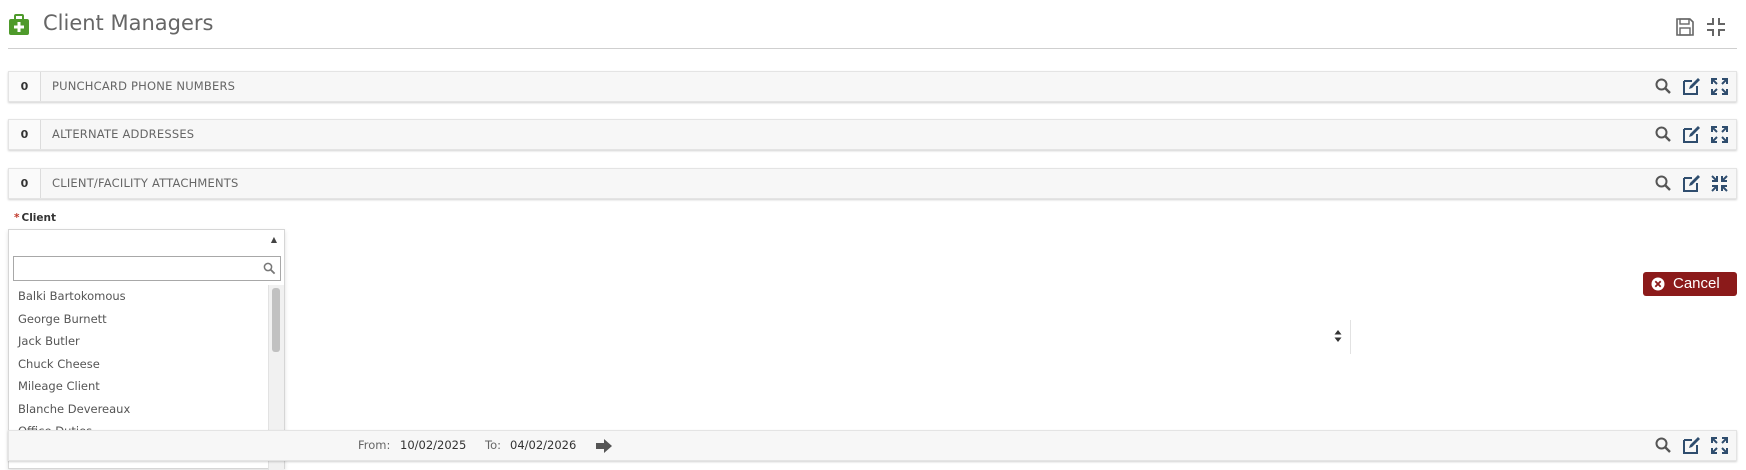  Describe the element at coordinates (19, 24) in the screenshot. I see `medical-bag-icon` at that location.